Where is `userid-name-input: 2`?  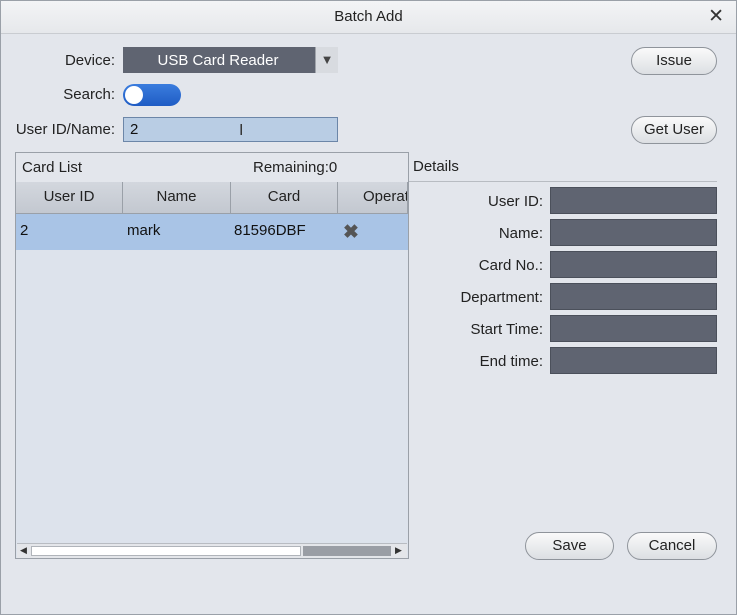 userid-name-input: 2 is located at coordinates (230, 129).